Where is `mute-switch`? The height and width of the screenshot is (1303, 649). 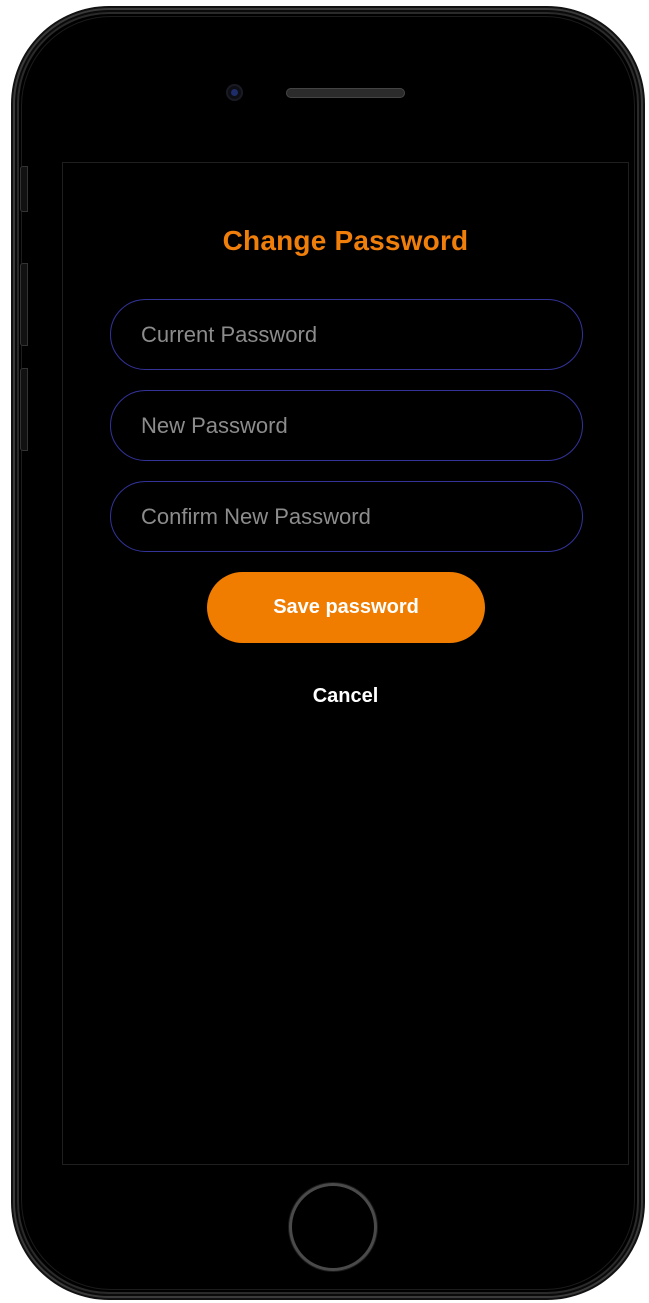
mute-switch is located at coordinates (24, 189).